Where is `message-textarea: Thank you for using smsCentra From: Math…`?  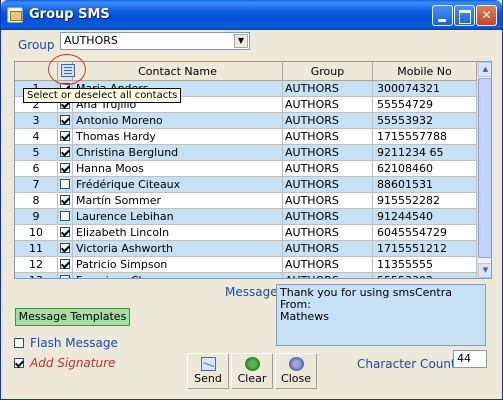 message-textarea: Thank you for using smsCentra From: Math… is located at coordinates (381, 315).